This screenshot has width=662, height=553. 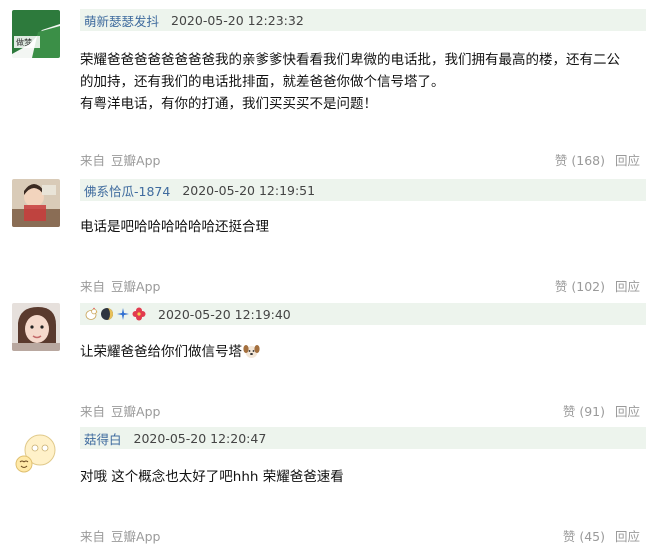 I want to click on comment-footer: 来自 豆瓣App 赞 (102) 回应, so click(x=363, y=285).